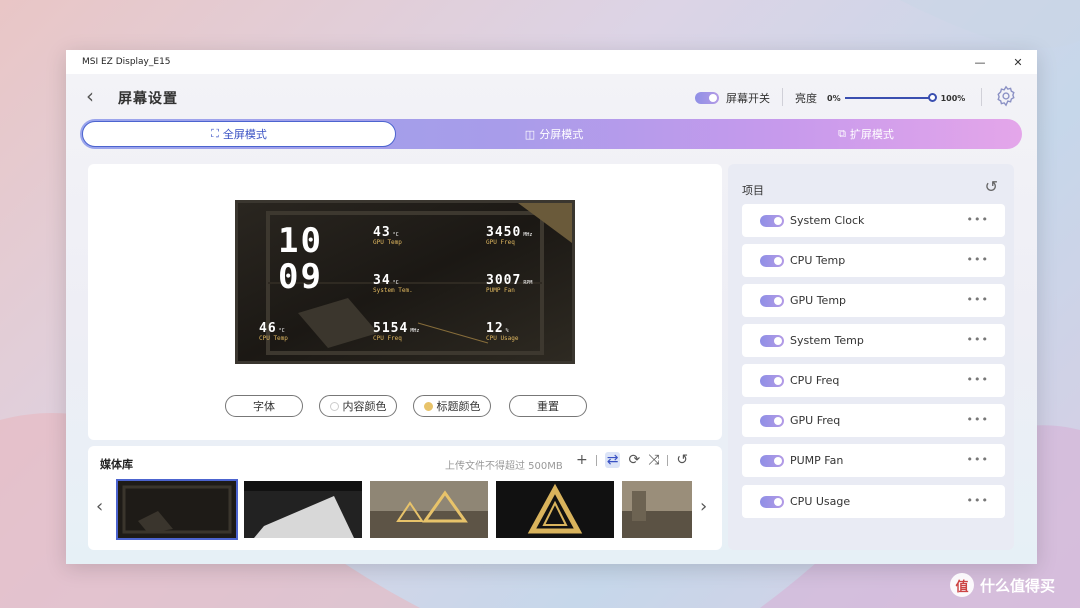 This screenshot has width=1080, height=608. What do you see at coordinates (495, 328) in the screenshot?
I see `stat-value: 12` at bounding box center [495, 328].